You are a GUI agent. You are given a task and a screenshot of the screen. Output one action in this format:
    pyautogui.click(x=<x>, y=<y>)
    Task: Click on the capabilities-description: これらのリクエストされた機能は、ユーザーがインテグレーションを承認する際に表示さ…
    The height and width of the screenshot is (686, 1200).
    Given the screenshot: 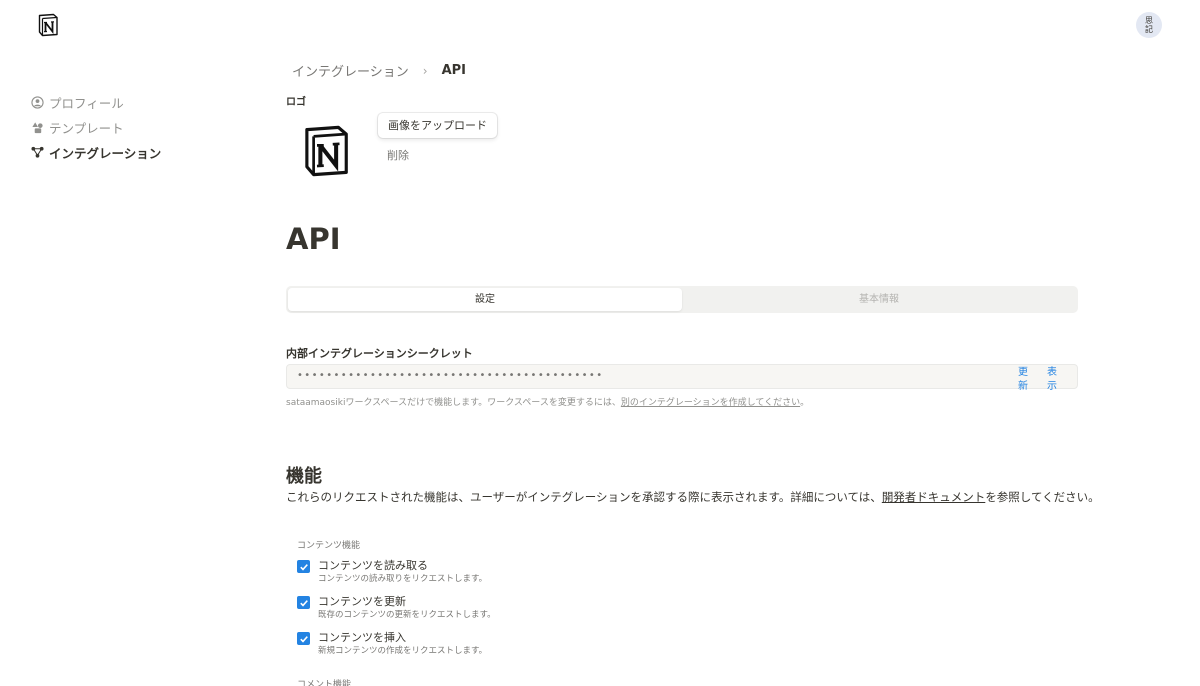 What is the action you would take?
    pyautogui.click(x=693, y=497)
    